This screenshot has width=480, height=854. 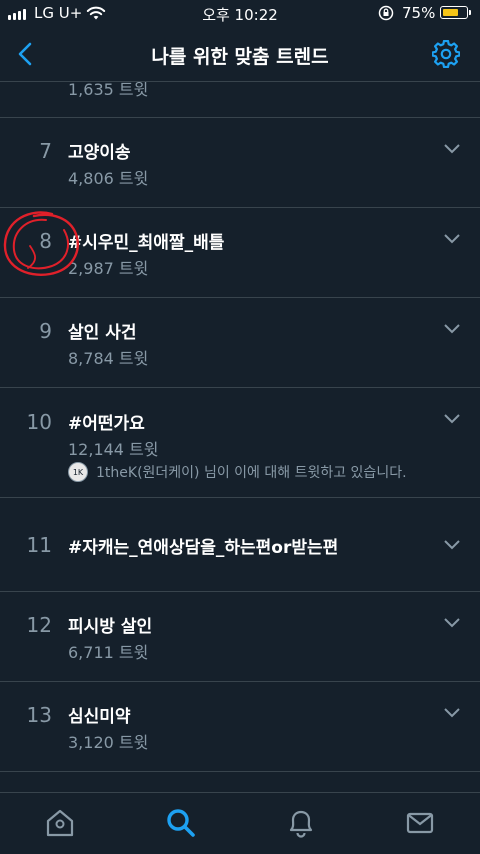 I want to click on trend-tweet-count: 6,711 트윗, so click(x=108, y=652).